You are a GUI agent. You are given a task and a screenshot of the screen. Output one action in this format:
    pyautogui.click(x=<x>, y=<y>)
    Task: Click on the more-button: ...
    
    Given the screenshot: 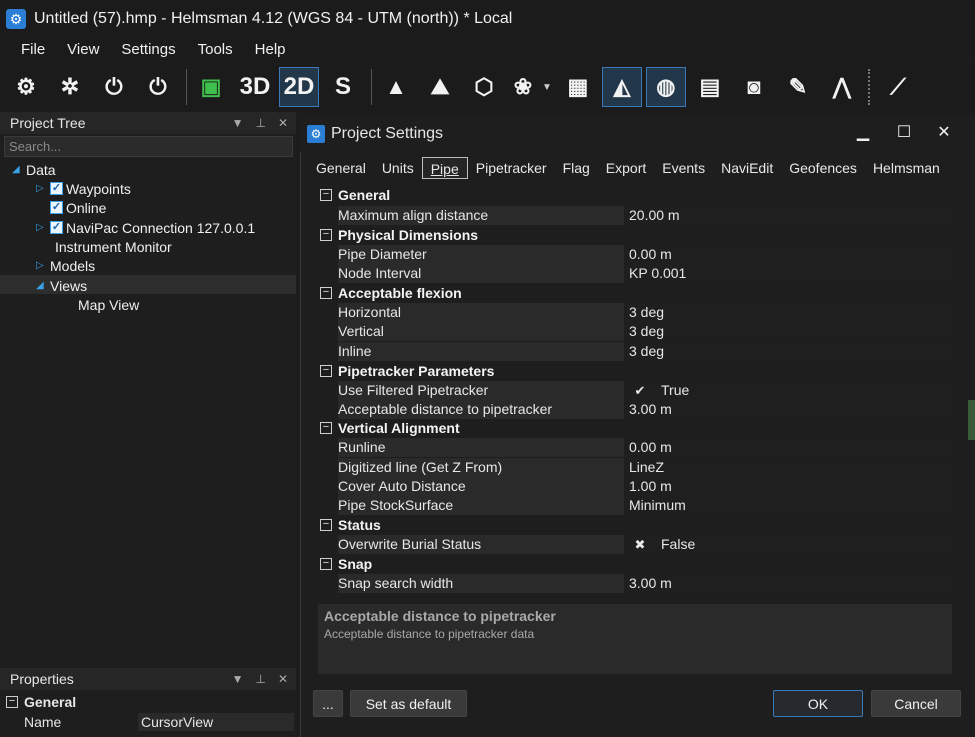 What is the action you would take?
    pyautogui.click(x=328, y=703)
    